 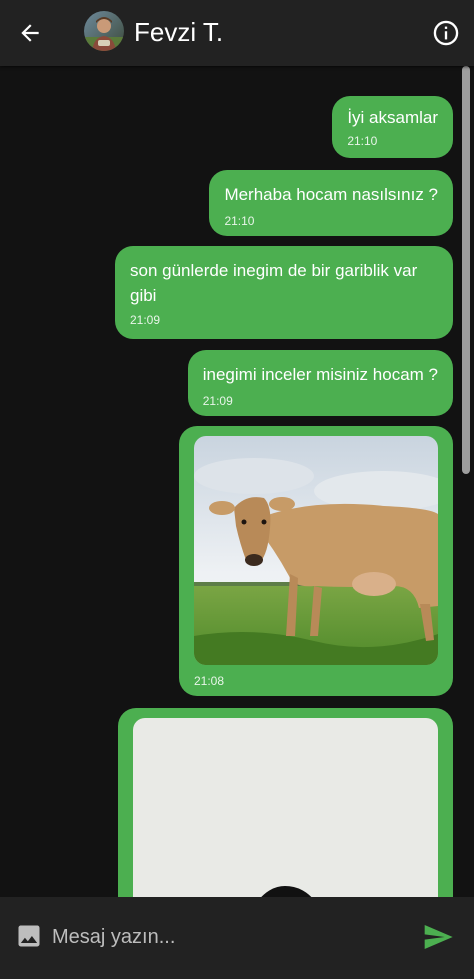 What do you see at coordinates (237, 33) in the screenshot?
I see `app-bar: Fevzi T.` at bounding box center [237, 33].